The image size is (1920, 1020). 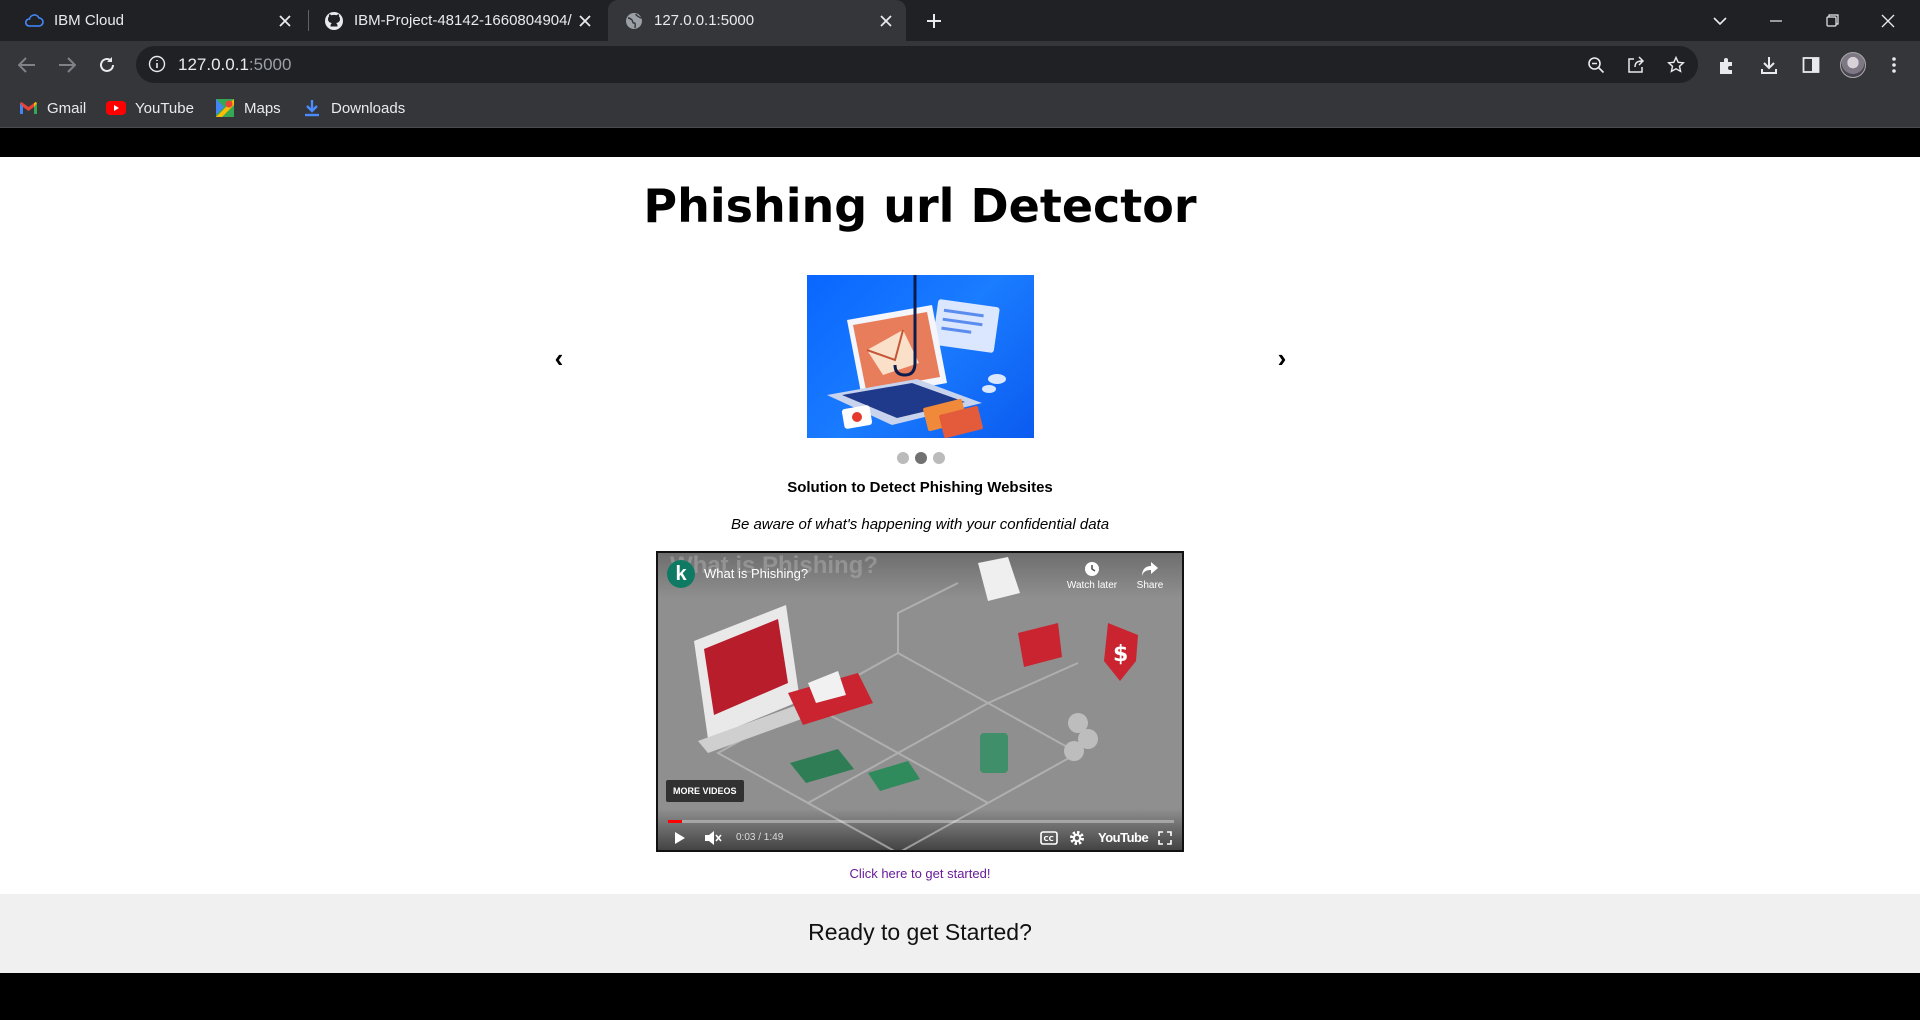 What do you see at coordinates (1894, 65) in the screenshot?
I see `menu-icon` at bounding box center [1894, 65].